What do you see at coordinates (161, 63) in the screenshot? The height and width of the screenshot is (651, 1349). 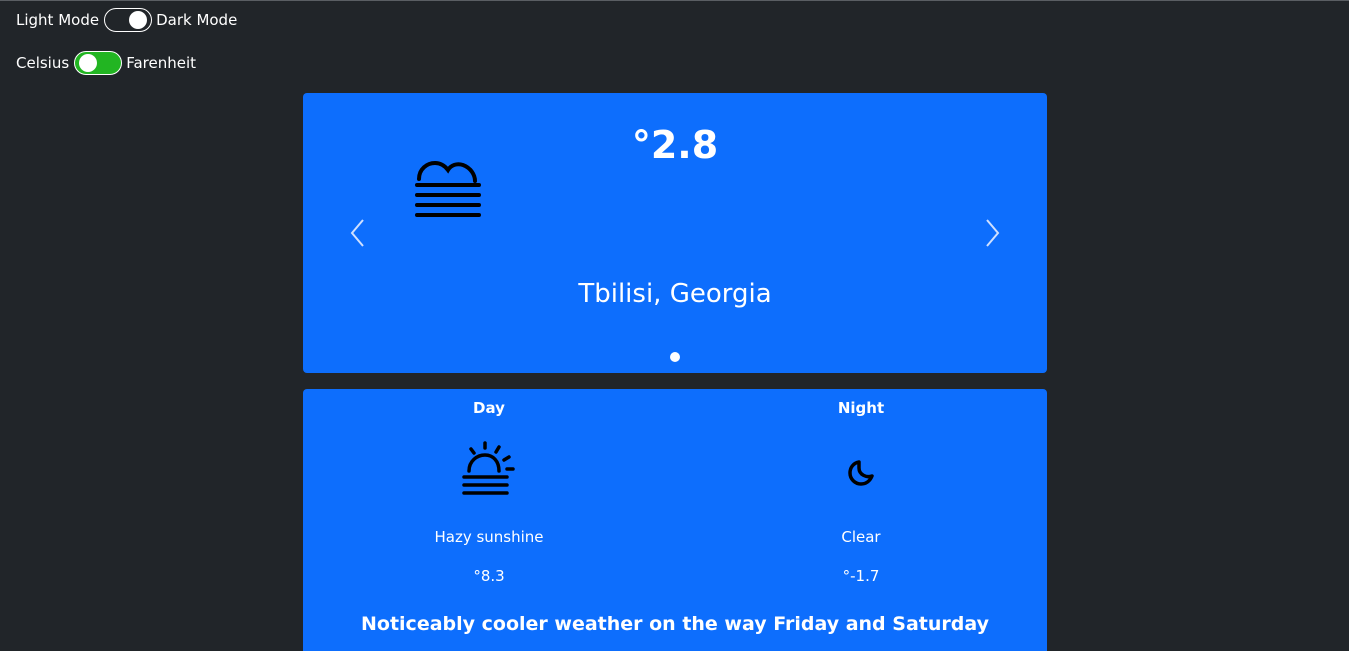 I see `farenheit-label: Farenheit` at bounding box center [161, 63].